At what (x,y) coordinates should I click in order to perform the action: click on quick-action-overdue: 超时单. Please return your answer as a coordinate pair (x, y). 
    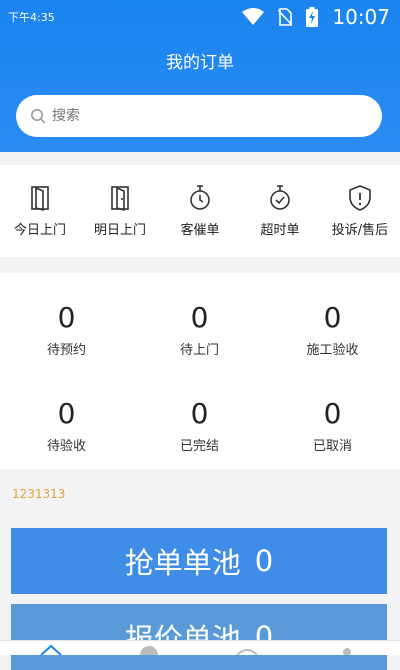
    Looking at the image, I should click on (280, 210).